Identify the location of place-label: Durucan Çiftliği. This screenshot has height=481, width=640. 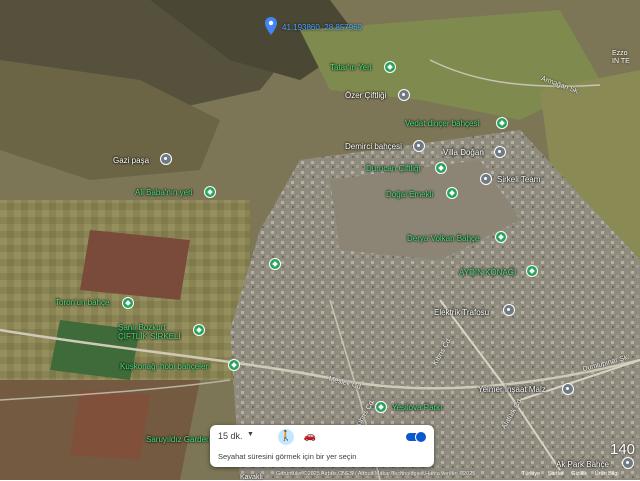
(393, 168).